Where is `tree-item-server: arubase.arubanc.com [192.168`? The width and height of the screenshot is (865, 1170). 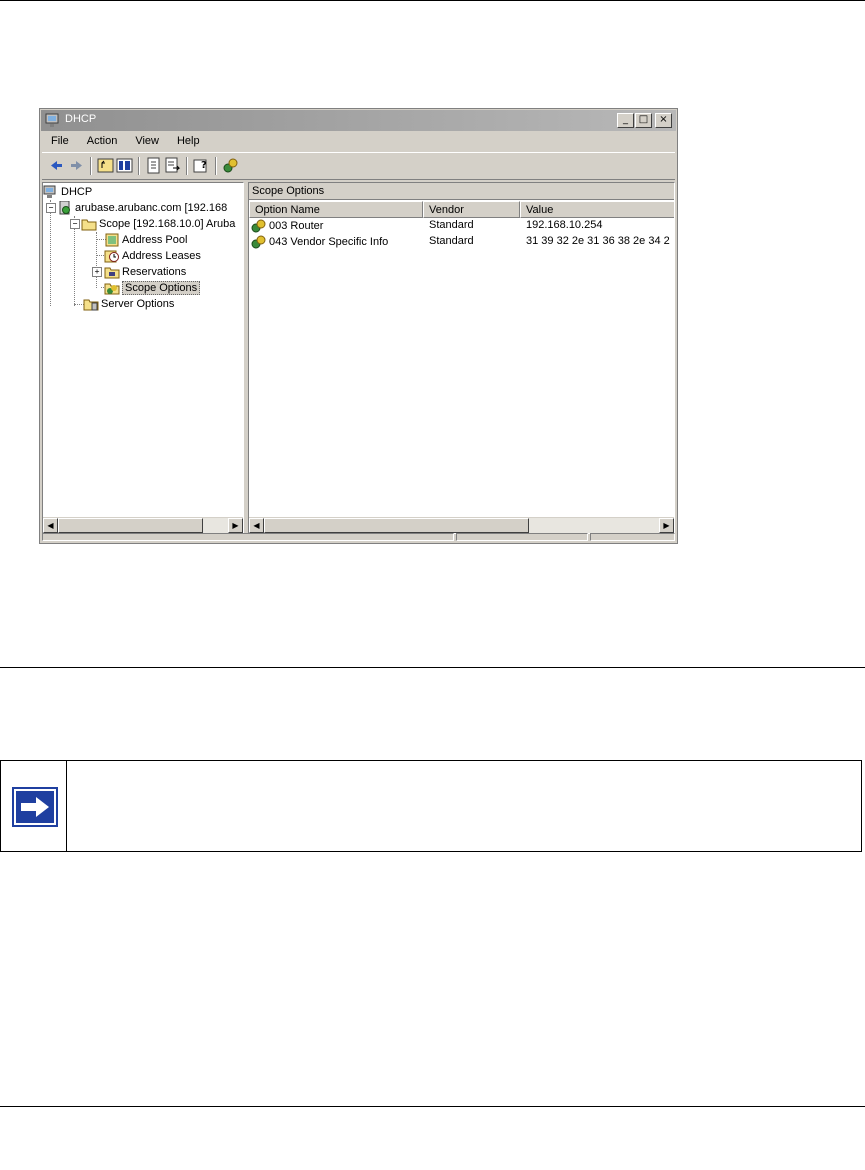
tree-item-server: arubase.arubanc.com [192.168 is located at coordinates (142, 208).